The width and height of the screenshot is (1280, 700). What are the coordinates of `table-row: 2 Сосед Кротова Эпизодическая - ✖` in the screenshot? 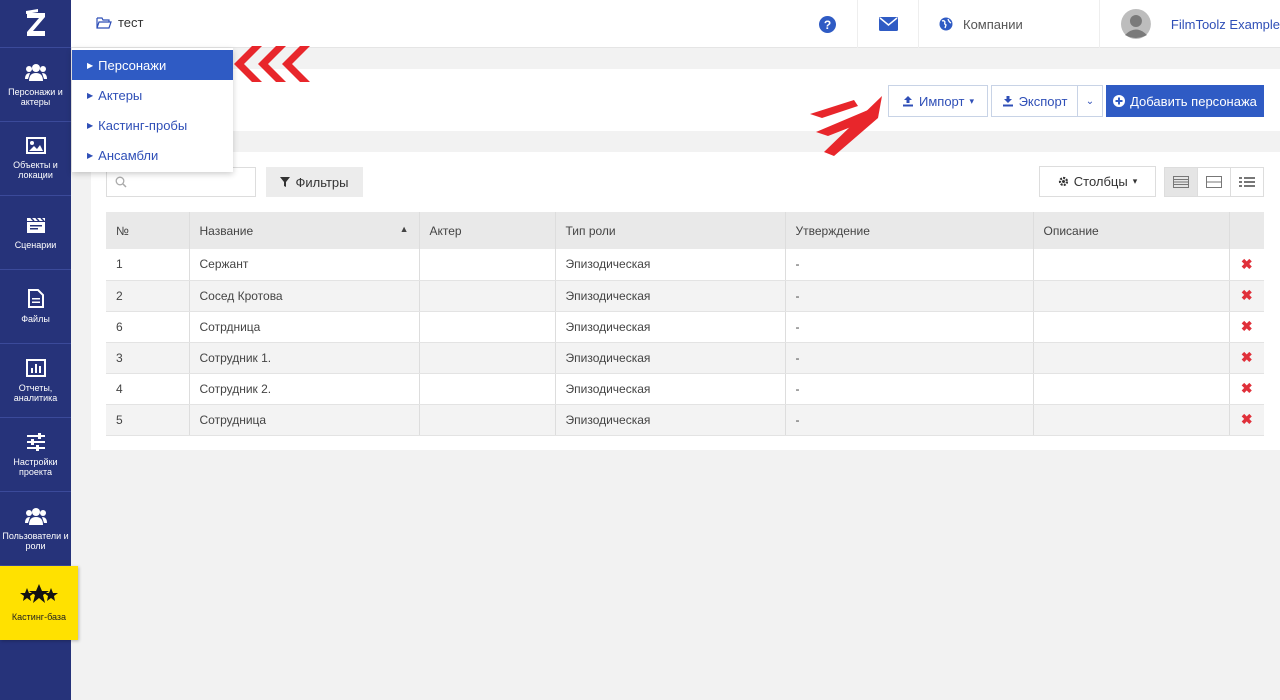 It's located at (685, 296).